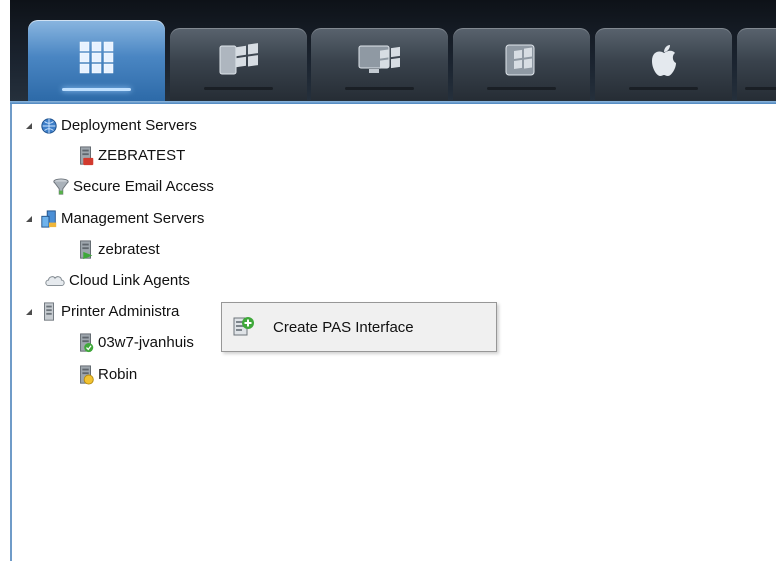 The height and width of the screenshot is (561, 776). Describe the element at coordinates (55, 281) in the screenshot. I see `cloud-icon` at that location.